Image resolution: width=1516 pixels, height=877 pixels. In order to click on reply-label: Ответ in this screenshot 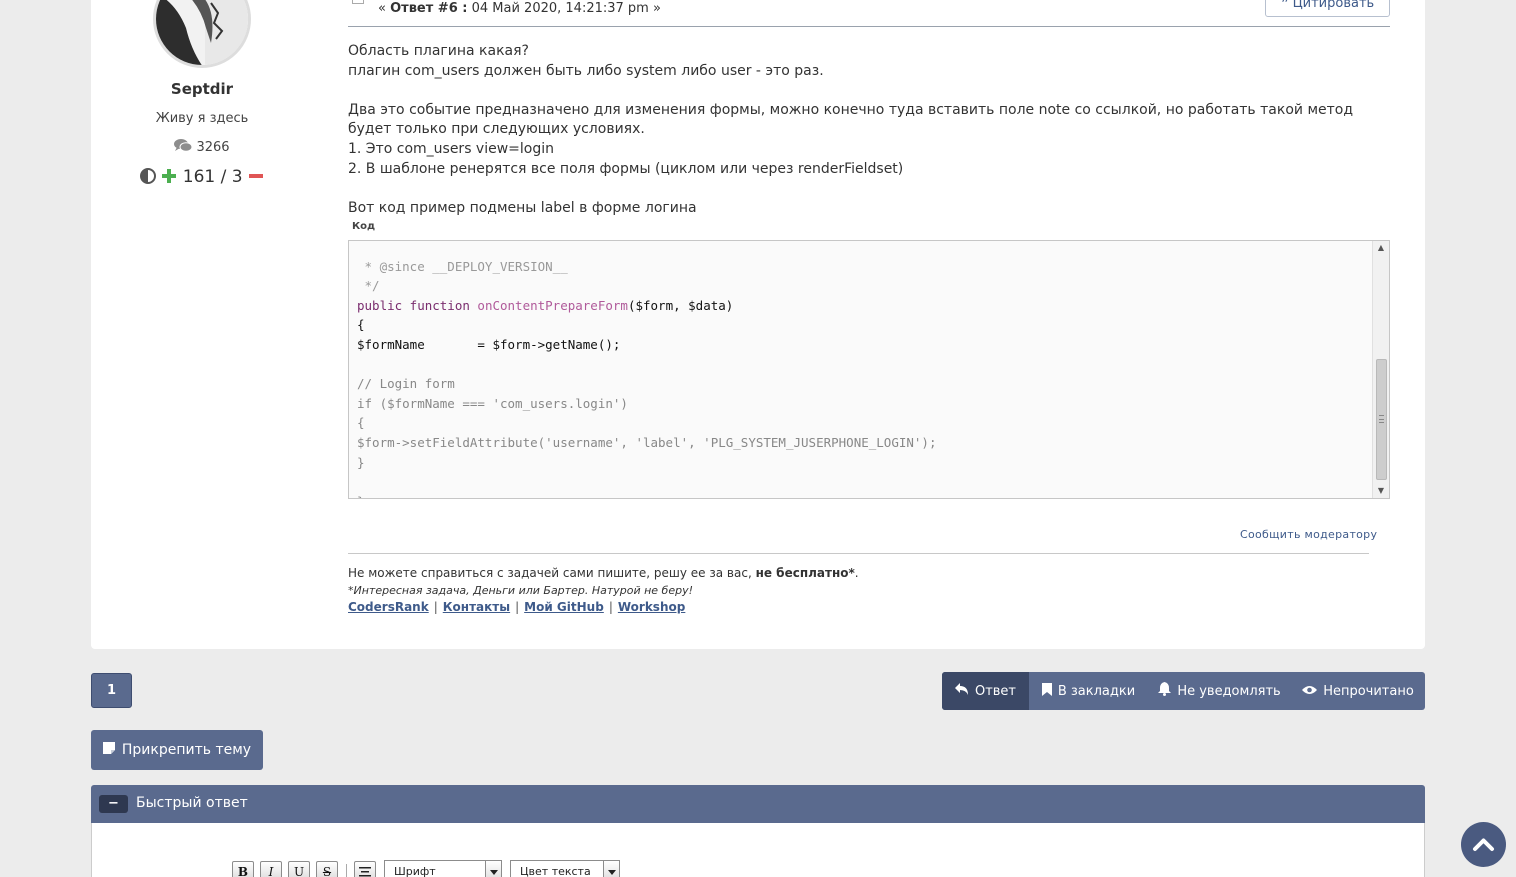, I will do `click(995, 691)`.